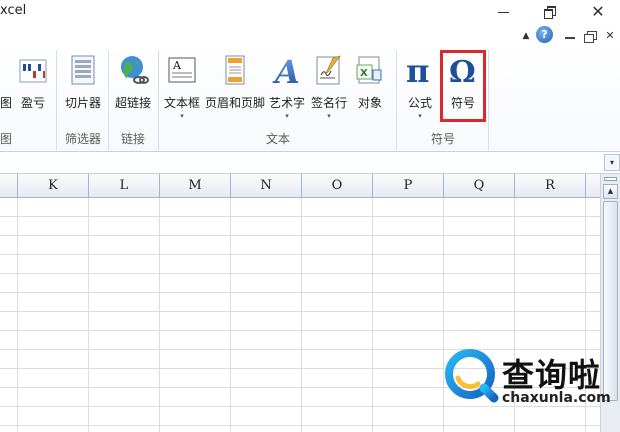 The height and width of the screenshot is (432, 620). Describe the element at coordinates (370, 88) in the screenshot. I see `object-button: X 对象` at that location.